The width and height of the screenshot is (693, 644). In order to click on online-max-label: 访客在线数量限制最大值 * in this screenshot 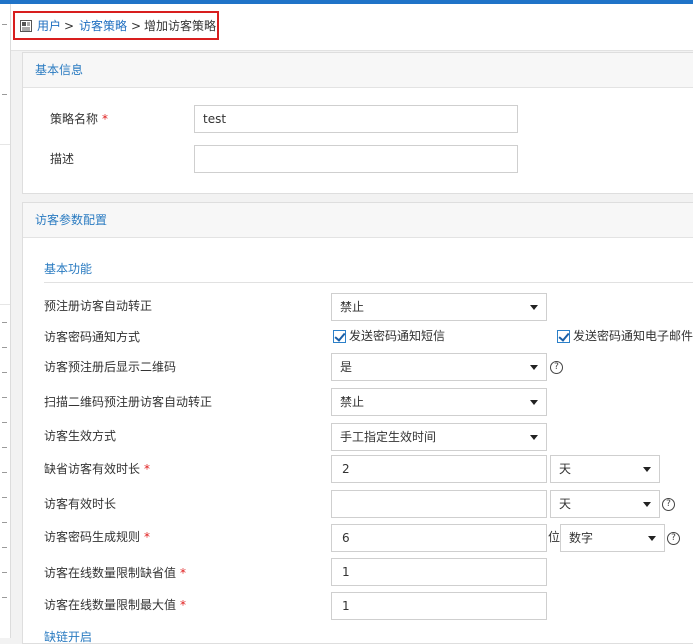, I will do `click(115, 605)`.